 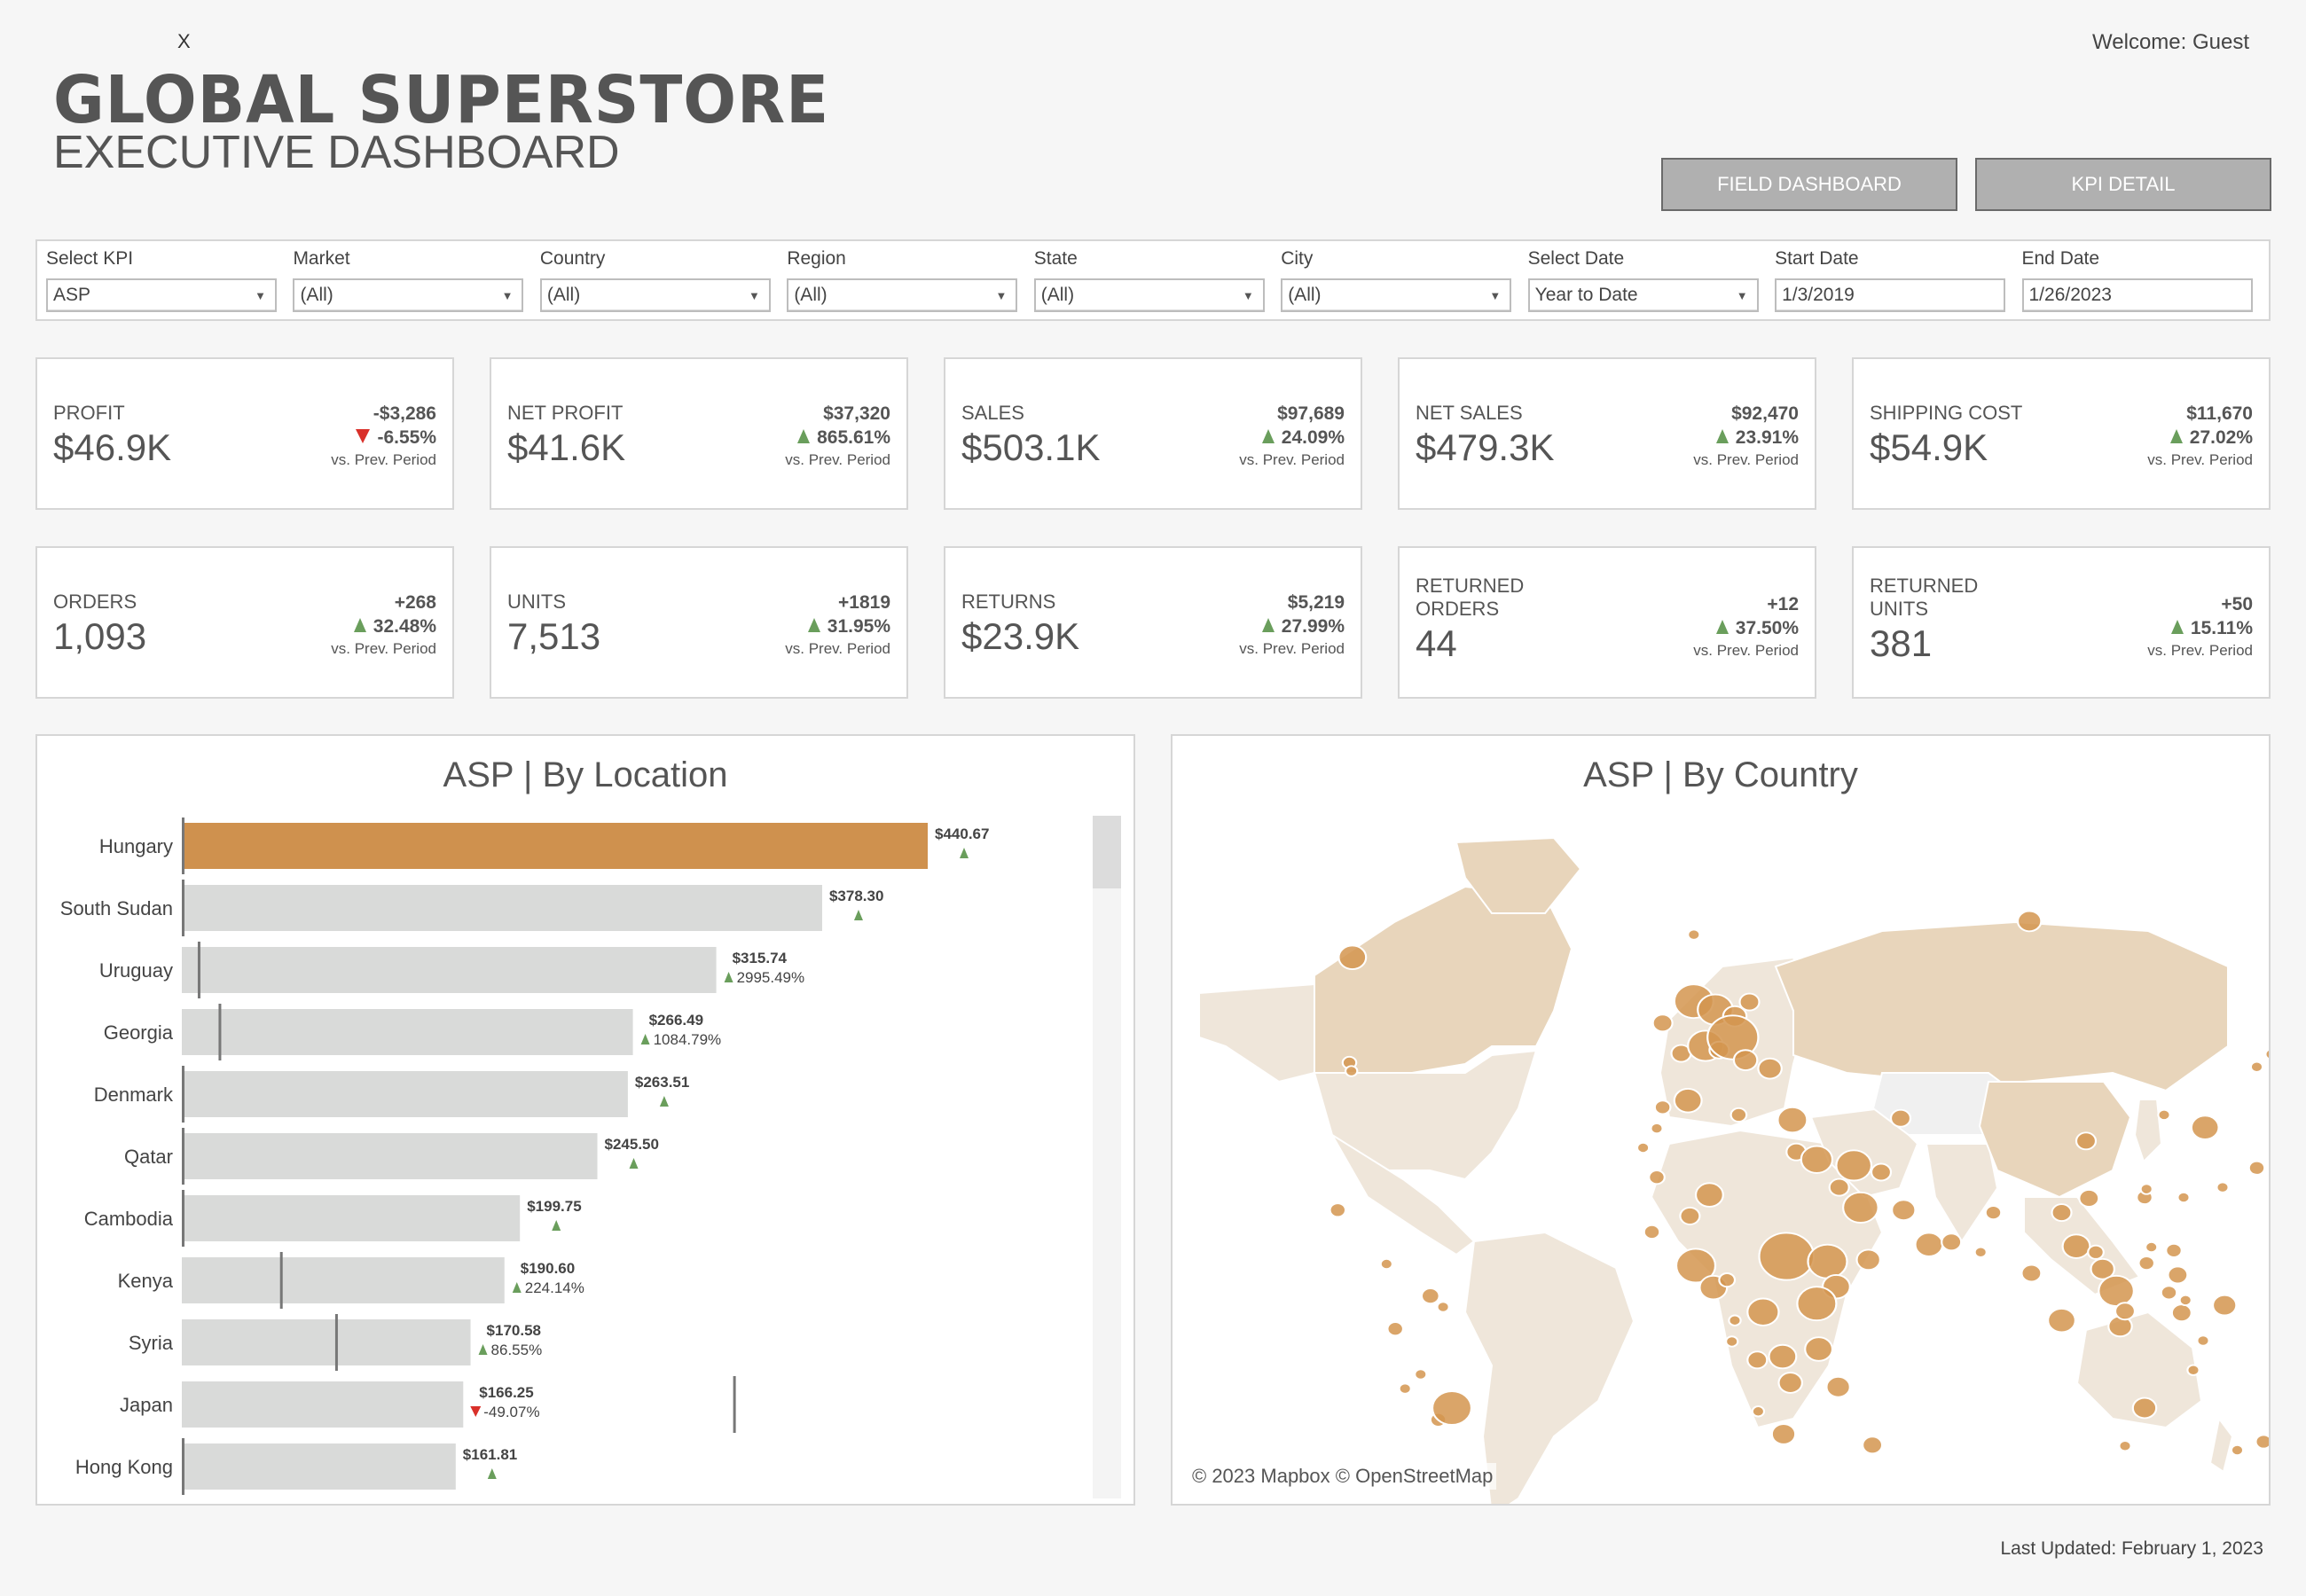 What do you see at coordinates (1256, 1033) in the screenshot?
I see `country-shape-alaska` at bounding box center [1256, 1033].